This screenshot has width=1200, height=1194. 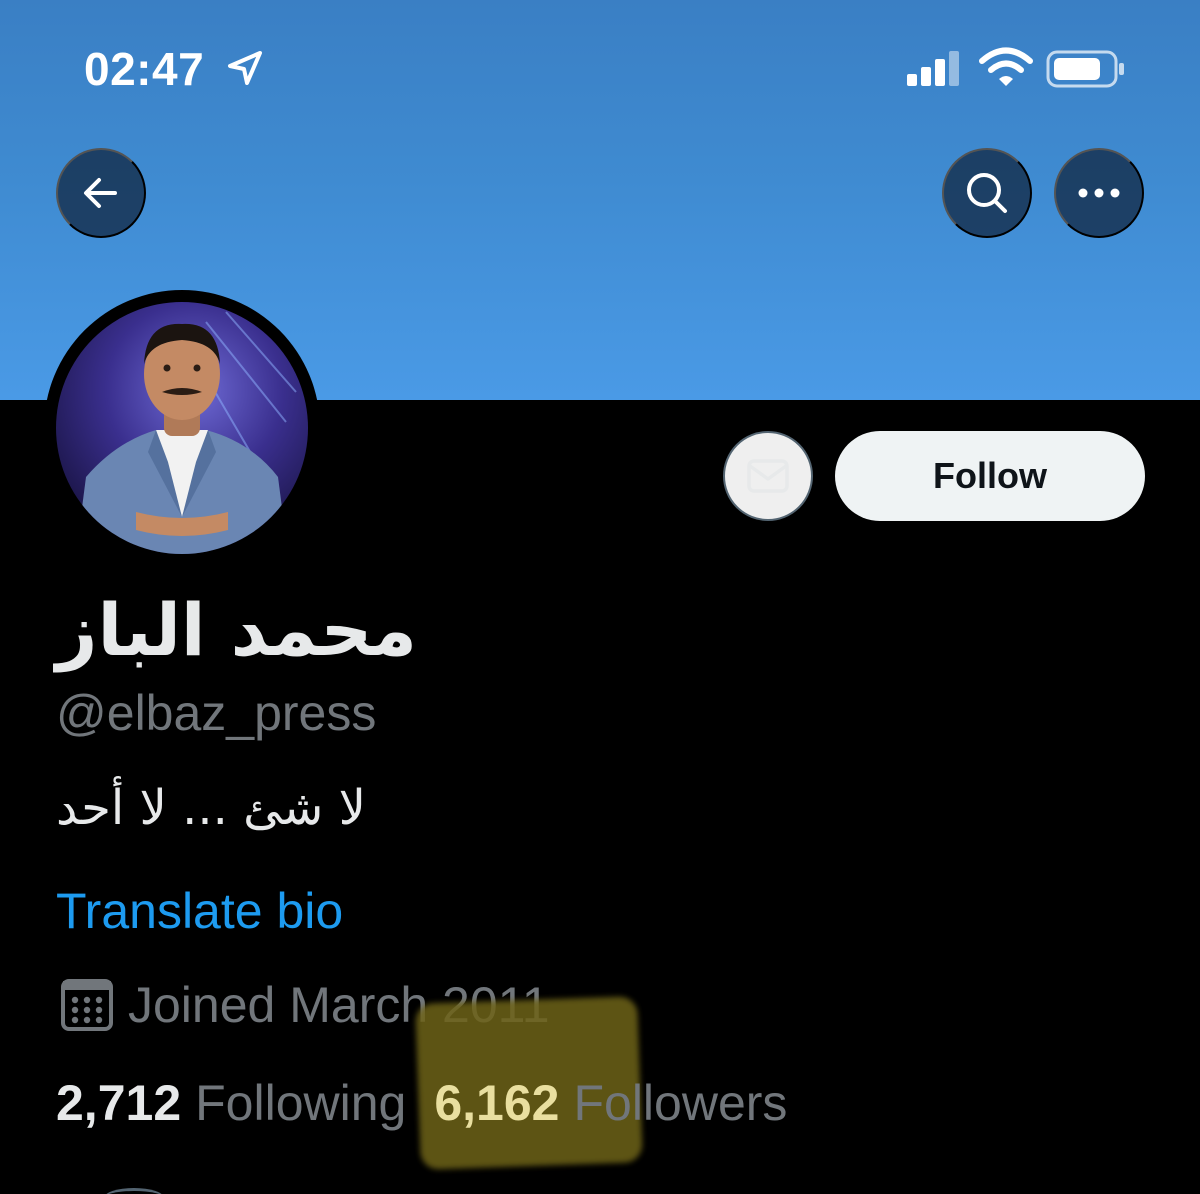 What do you see at coordinates (211, 808) in the screenshot?
I see `profile-bio: لا شئ ... لا أحد` at bounding box center [211, 808].